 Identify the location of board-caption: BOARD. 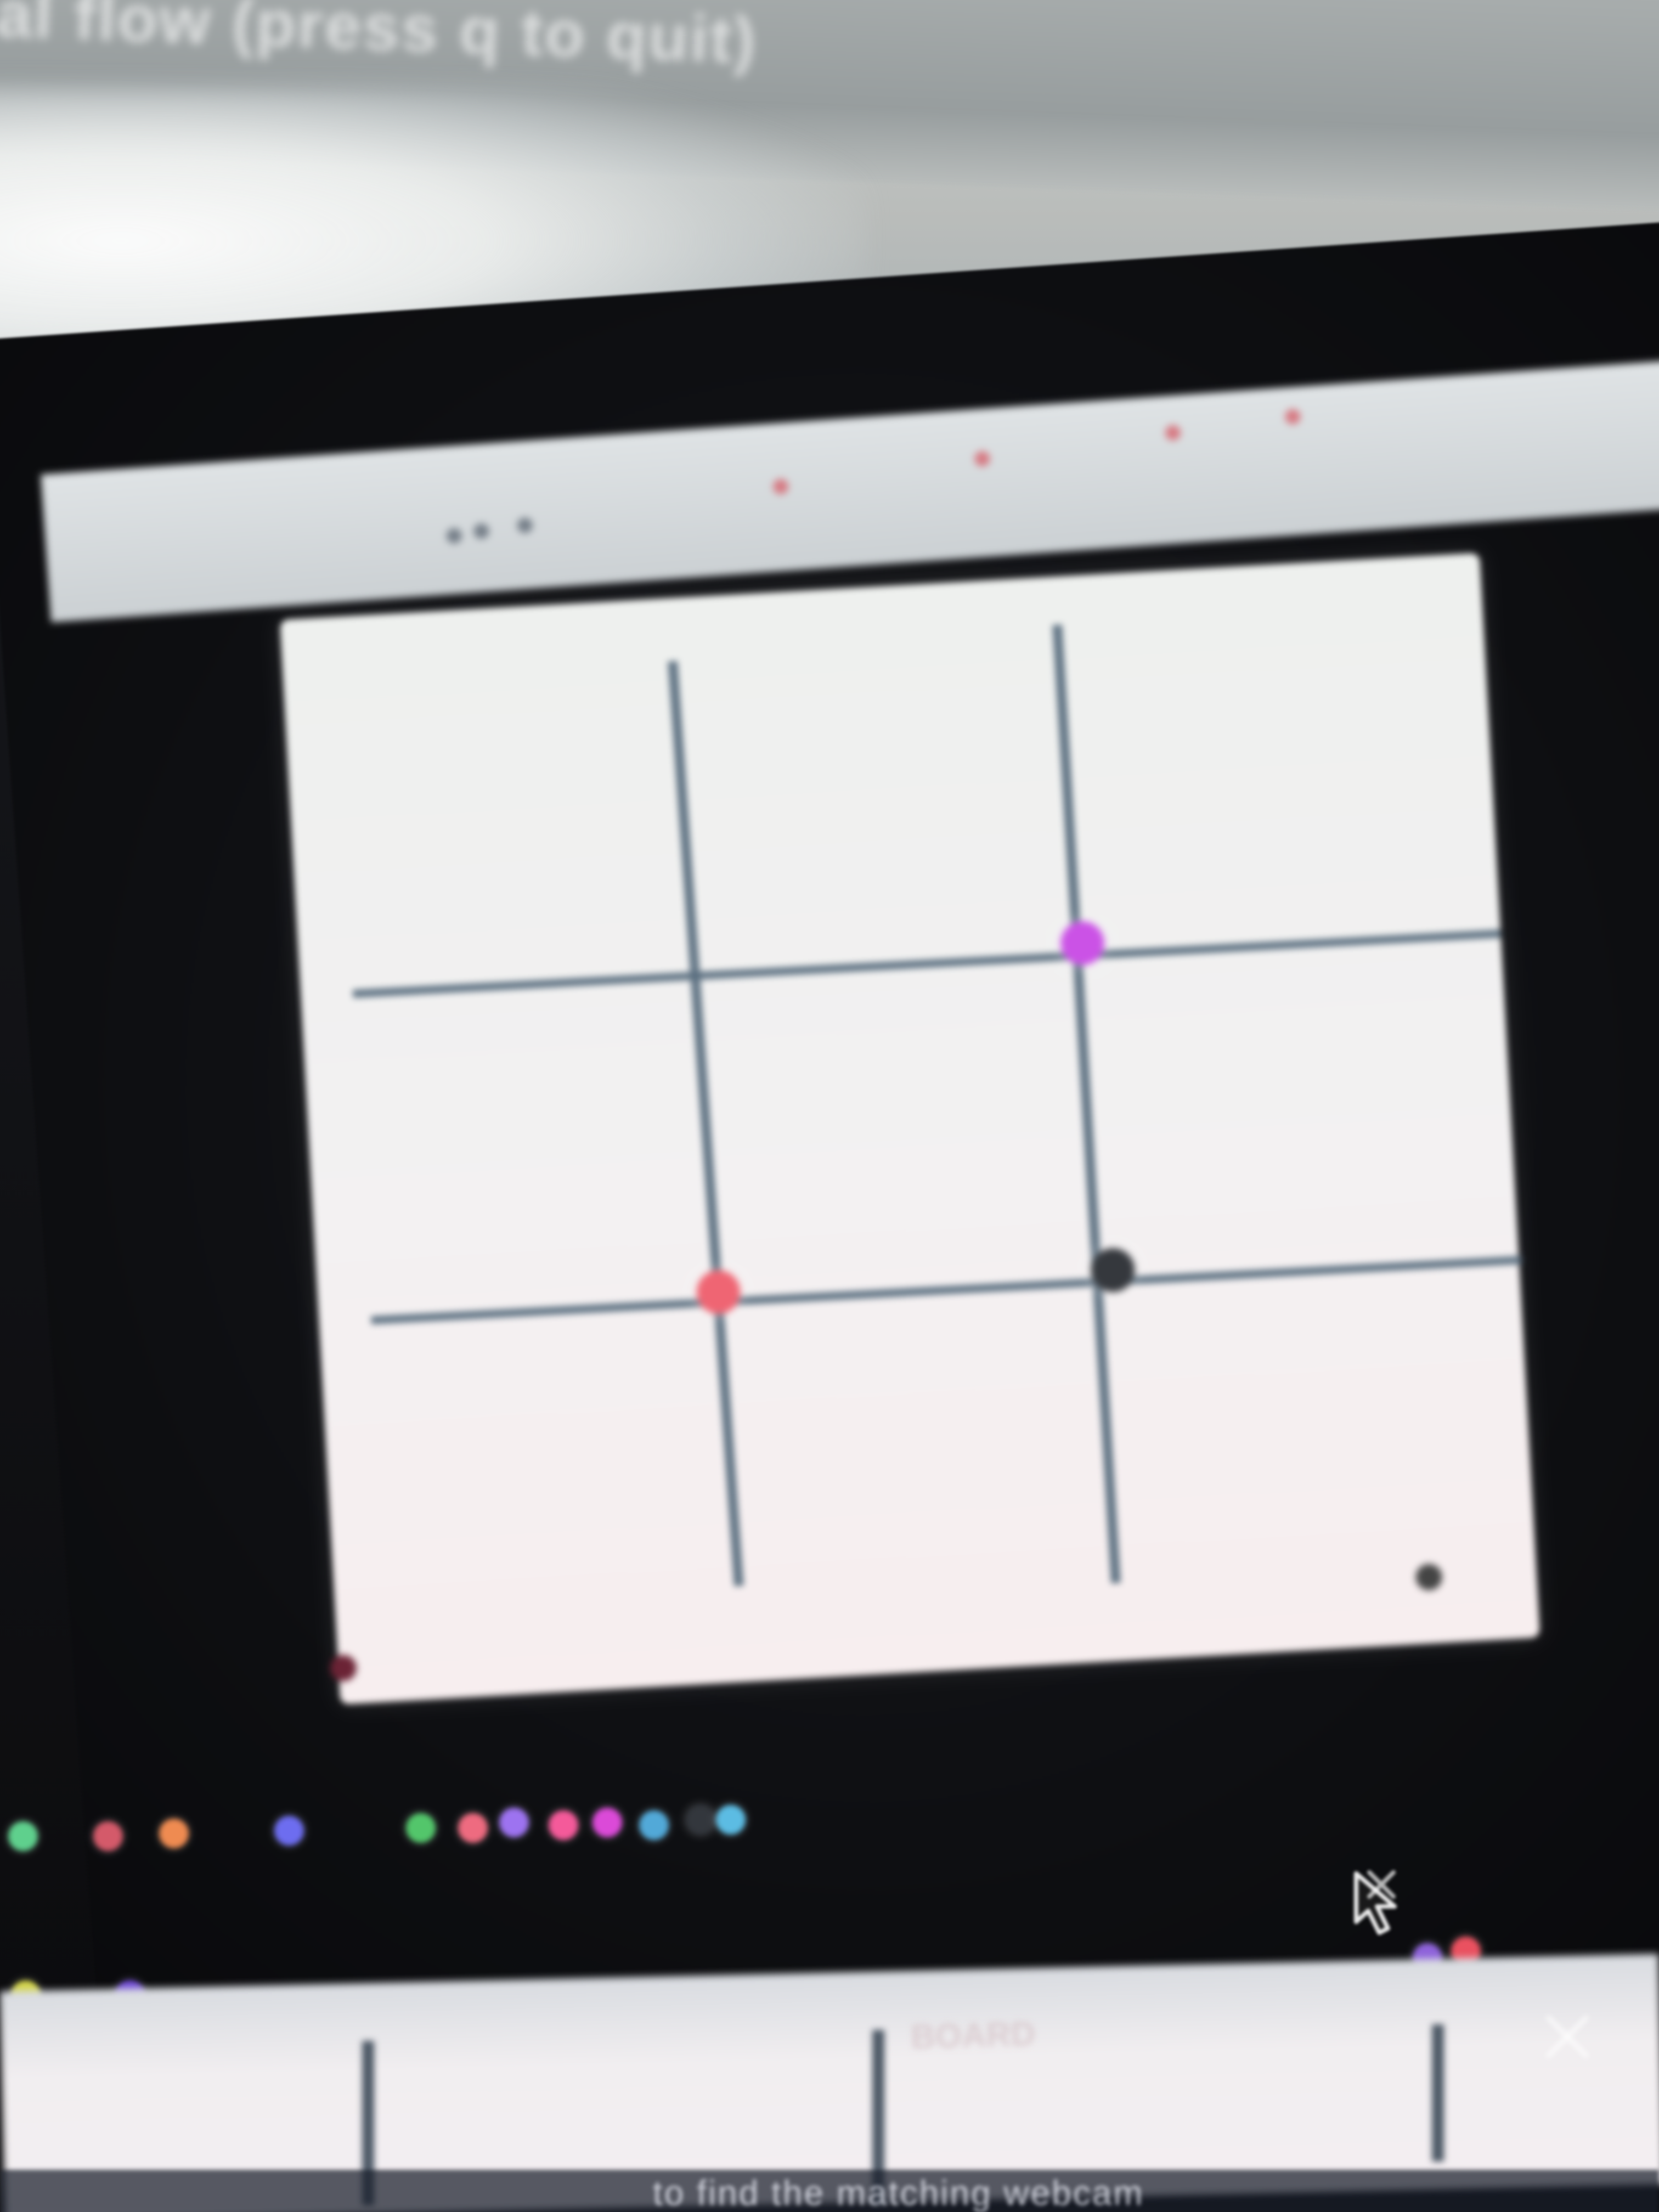
(973, 2036).